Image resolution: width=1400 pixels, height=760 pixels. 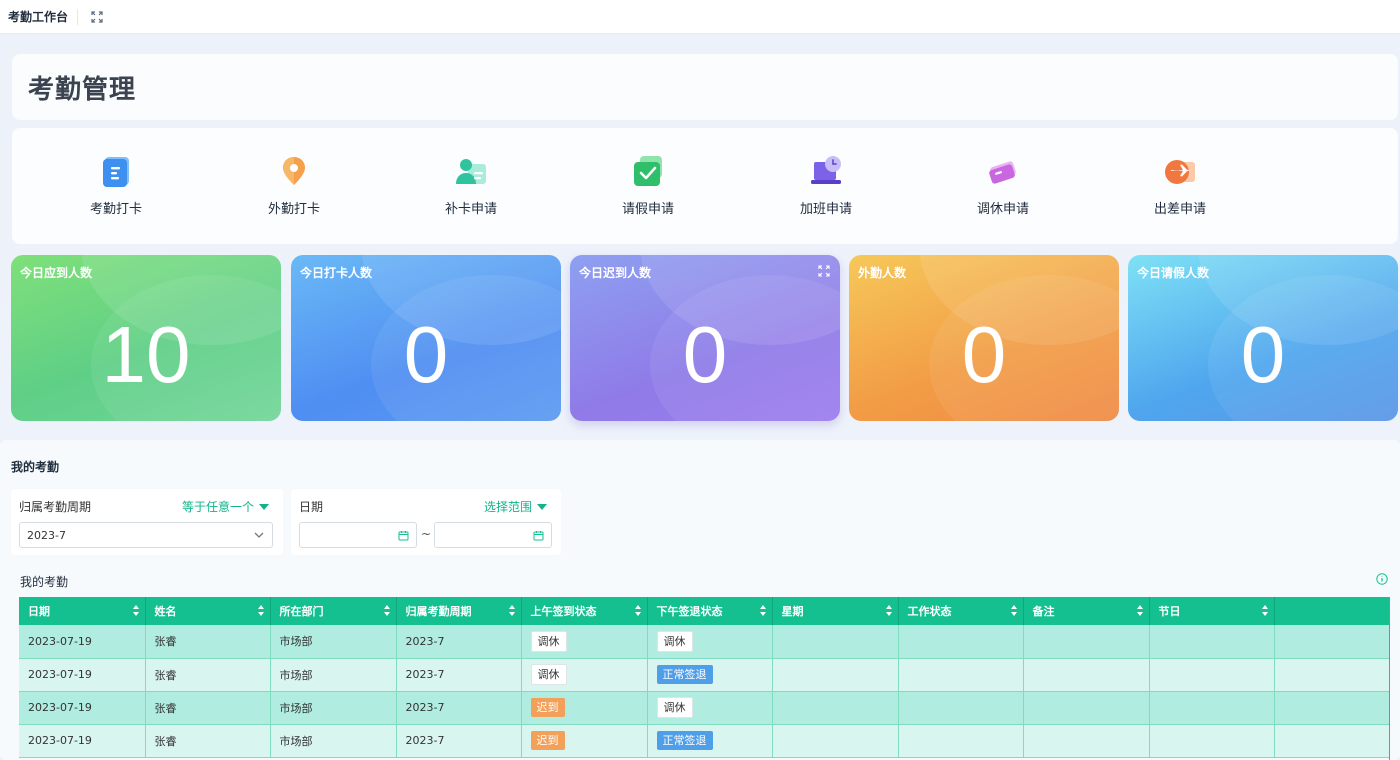 I want to click on action-field-checkin: 外勤打卡, so click(x=294, y=189).